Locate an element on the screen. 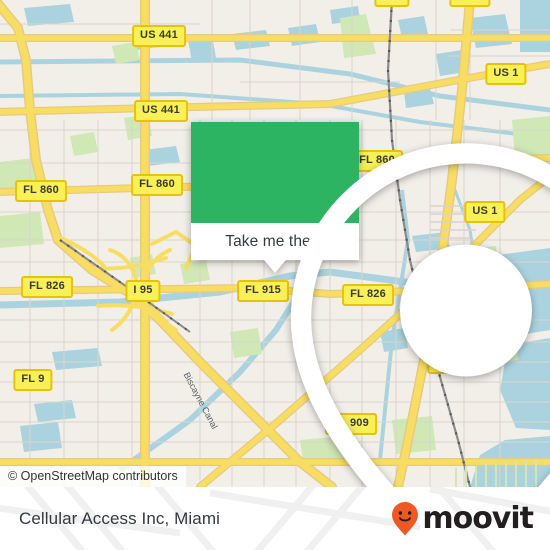  footer-bar: Cellular Access Inc, Miami moovit is located at coordinates (275, 518).